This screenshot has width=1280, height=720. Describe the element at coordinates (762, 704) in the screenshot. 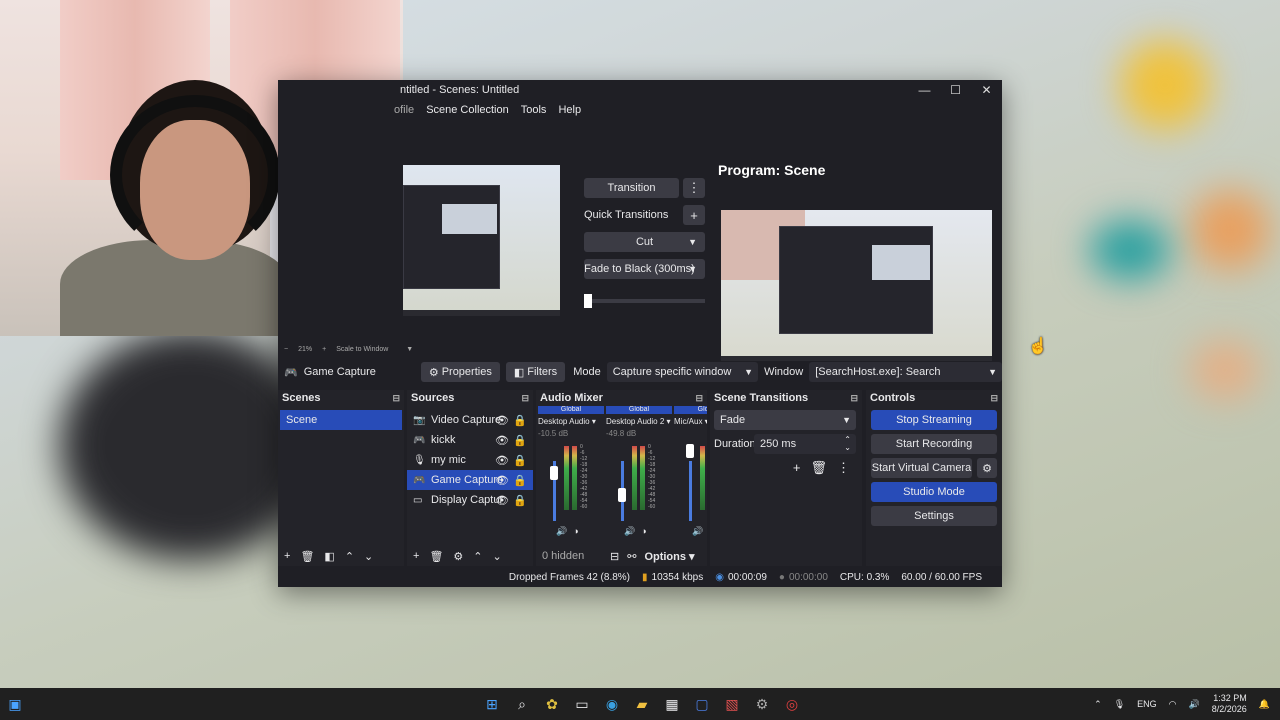

I see `settings-app-icon: ⚙` at that location.